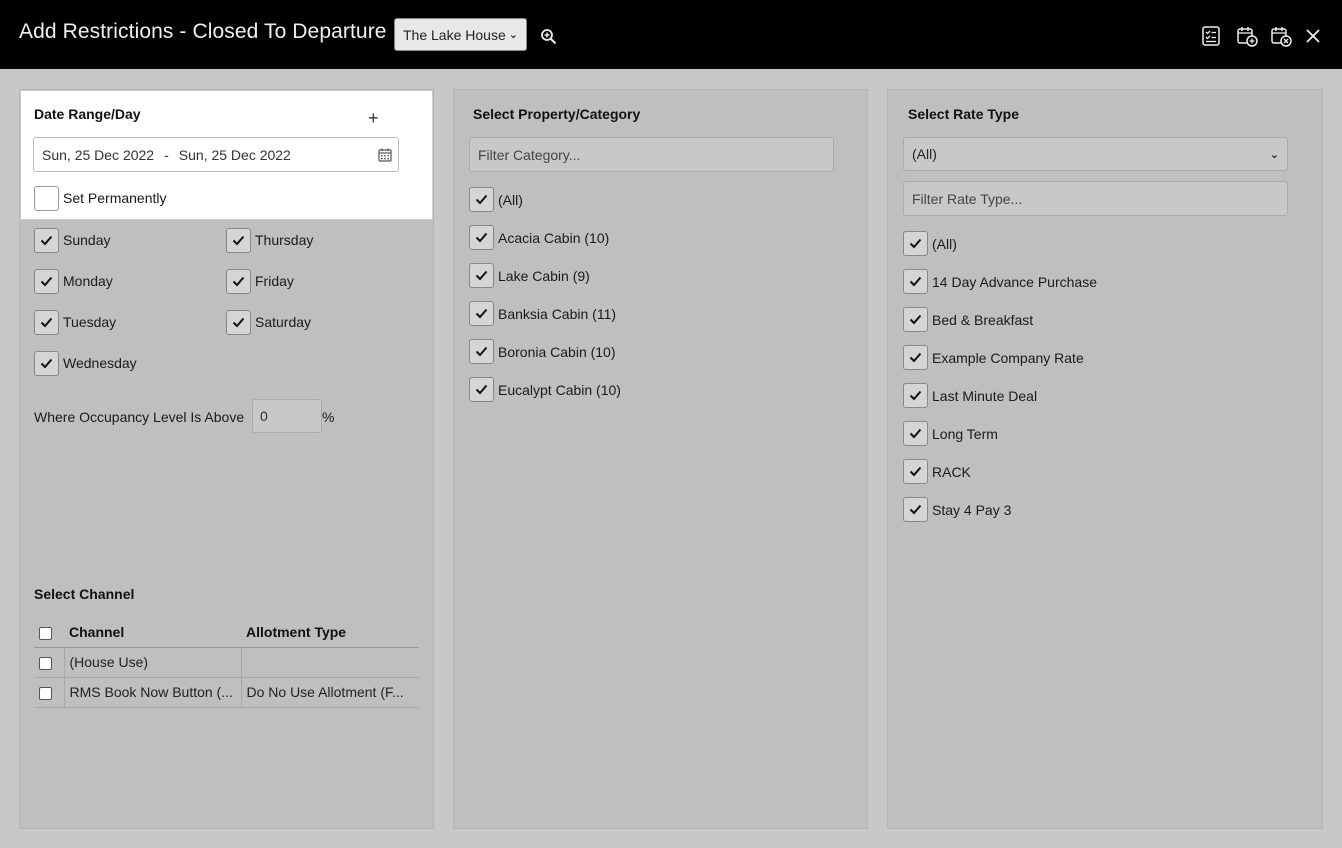  I want to click on column-allotment-type: Allotment Type, so click(330, 632).